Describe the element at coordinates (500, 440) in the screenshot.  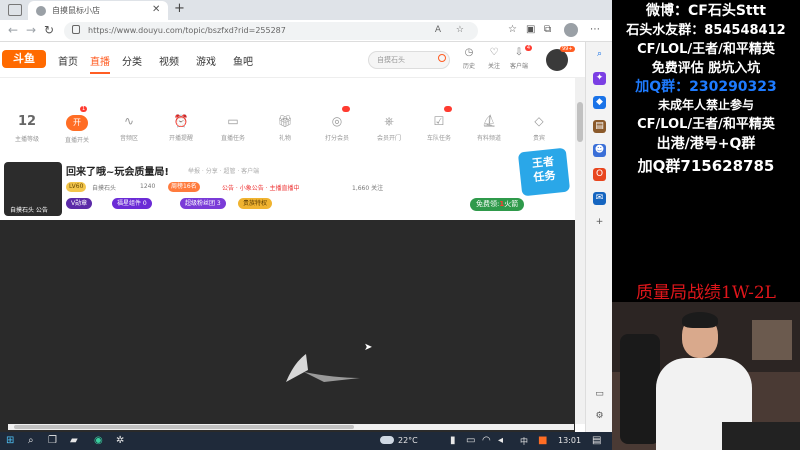
I see `volume-icon: ◂` at that location.